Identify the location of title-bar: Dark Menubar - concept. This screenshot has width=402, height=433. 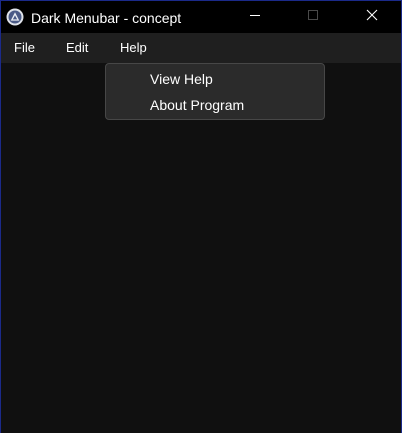
(201, 17).